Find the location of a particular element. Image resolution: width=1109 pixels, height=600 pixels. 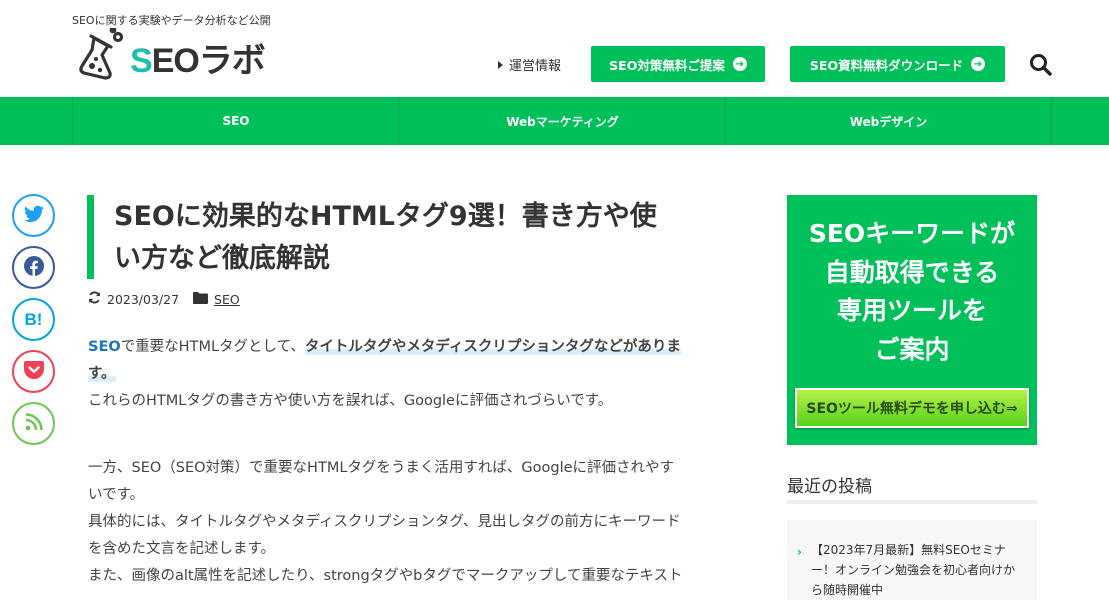

about-link: 運営情報 is located at coordinates (529, 64).